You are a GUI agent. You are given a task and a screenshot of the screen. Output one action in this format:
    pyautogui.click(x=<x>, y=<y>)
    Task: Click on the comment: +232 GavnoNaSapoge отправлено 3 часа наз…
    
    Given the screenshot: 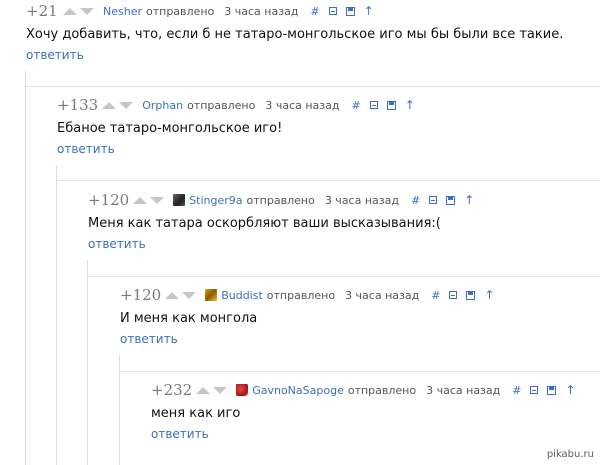 What is the action you would take?
    pyautogui.click(x=368, y=411)
    